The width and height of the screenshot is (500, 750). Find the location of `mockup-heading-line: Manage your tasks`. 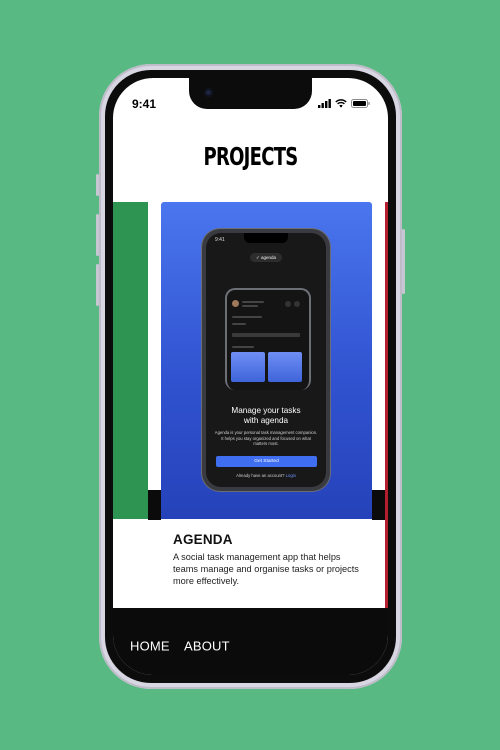

mockup-heading-line: Manage your tasks is located at coordinates (266, 410).